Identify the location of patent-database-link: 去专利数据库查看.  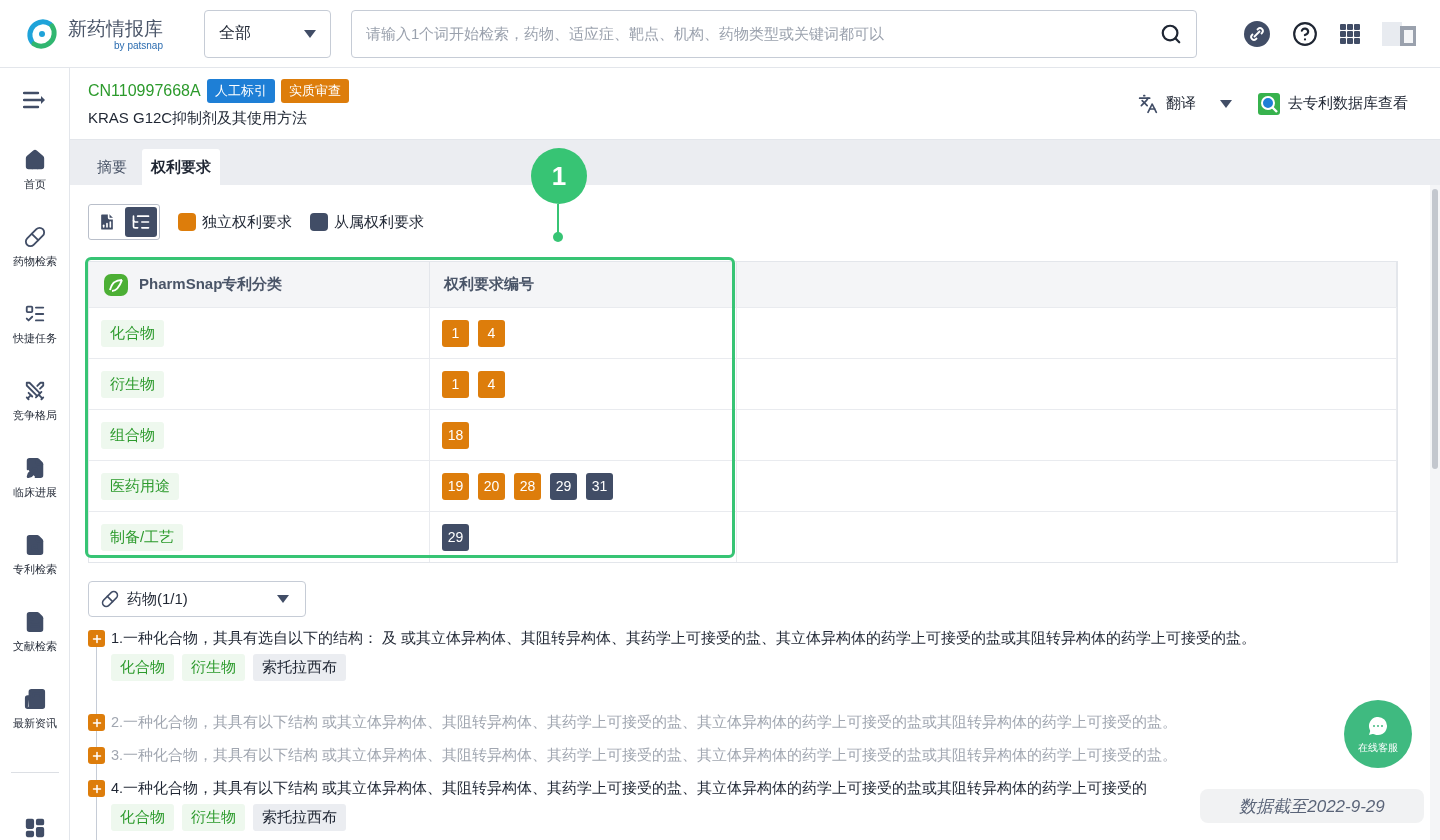
(1333, 103).